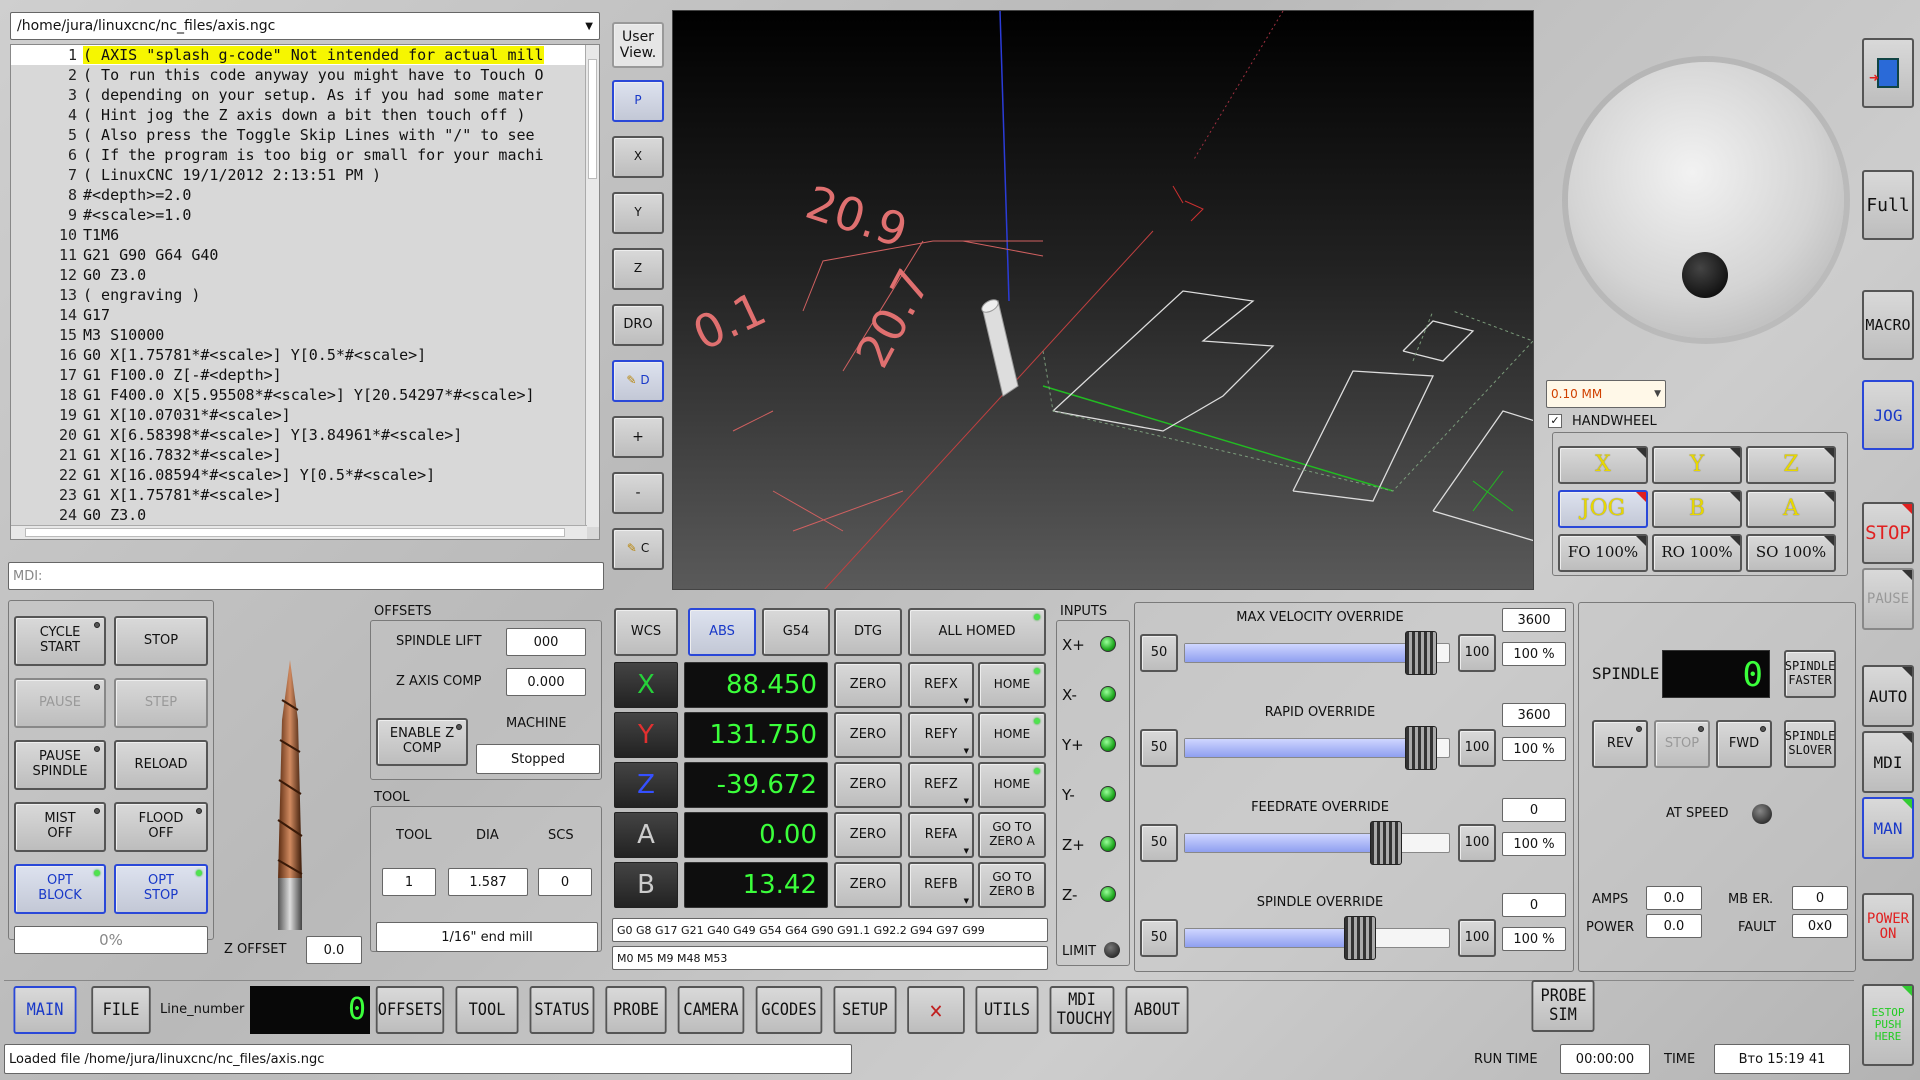 Image resolution: width=1920 pixels, height=1080 pixels. I want to click on control-pause-button: PAUSE, so click(60, 703).